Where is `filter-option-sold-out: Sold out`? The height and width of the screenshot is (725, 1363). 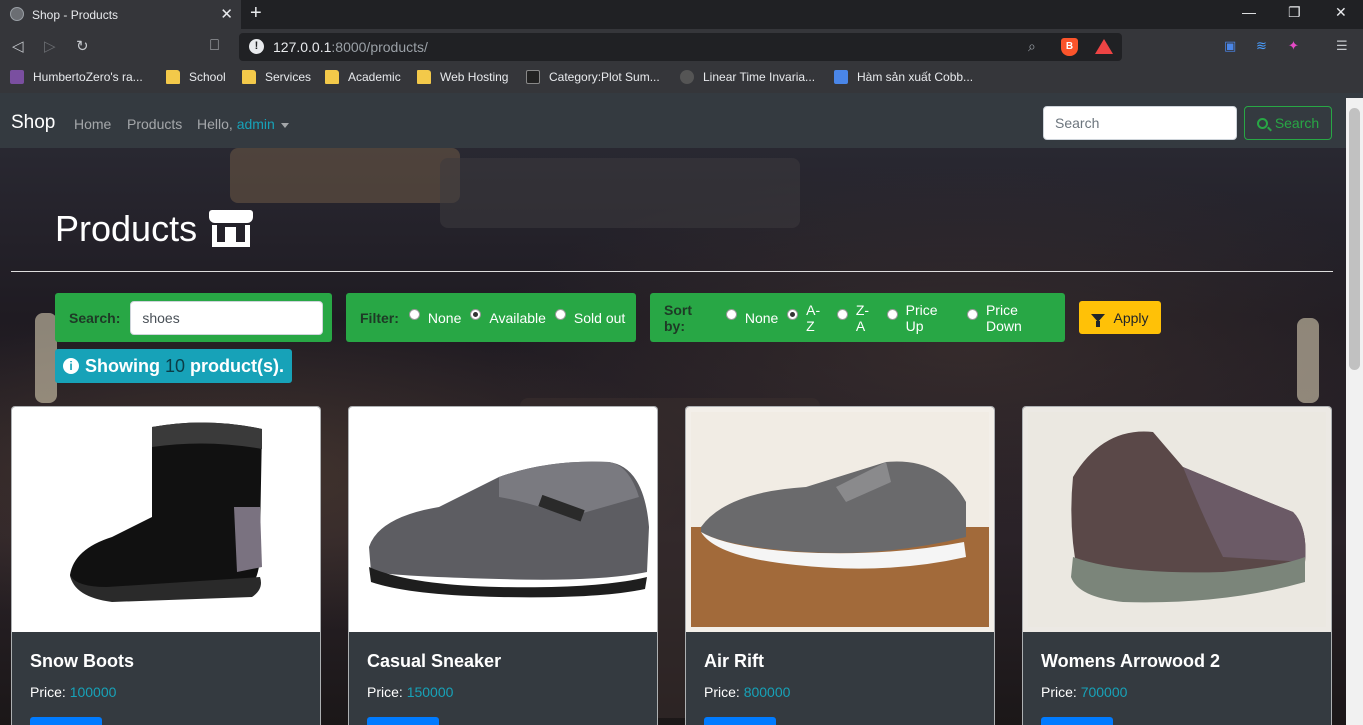 filter-option-sold-out: Sold out is located at coordinates (589, 317).